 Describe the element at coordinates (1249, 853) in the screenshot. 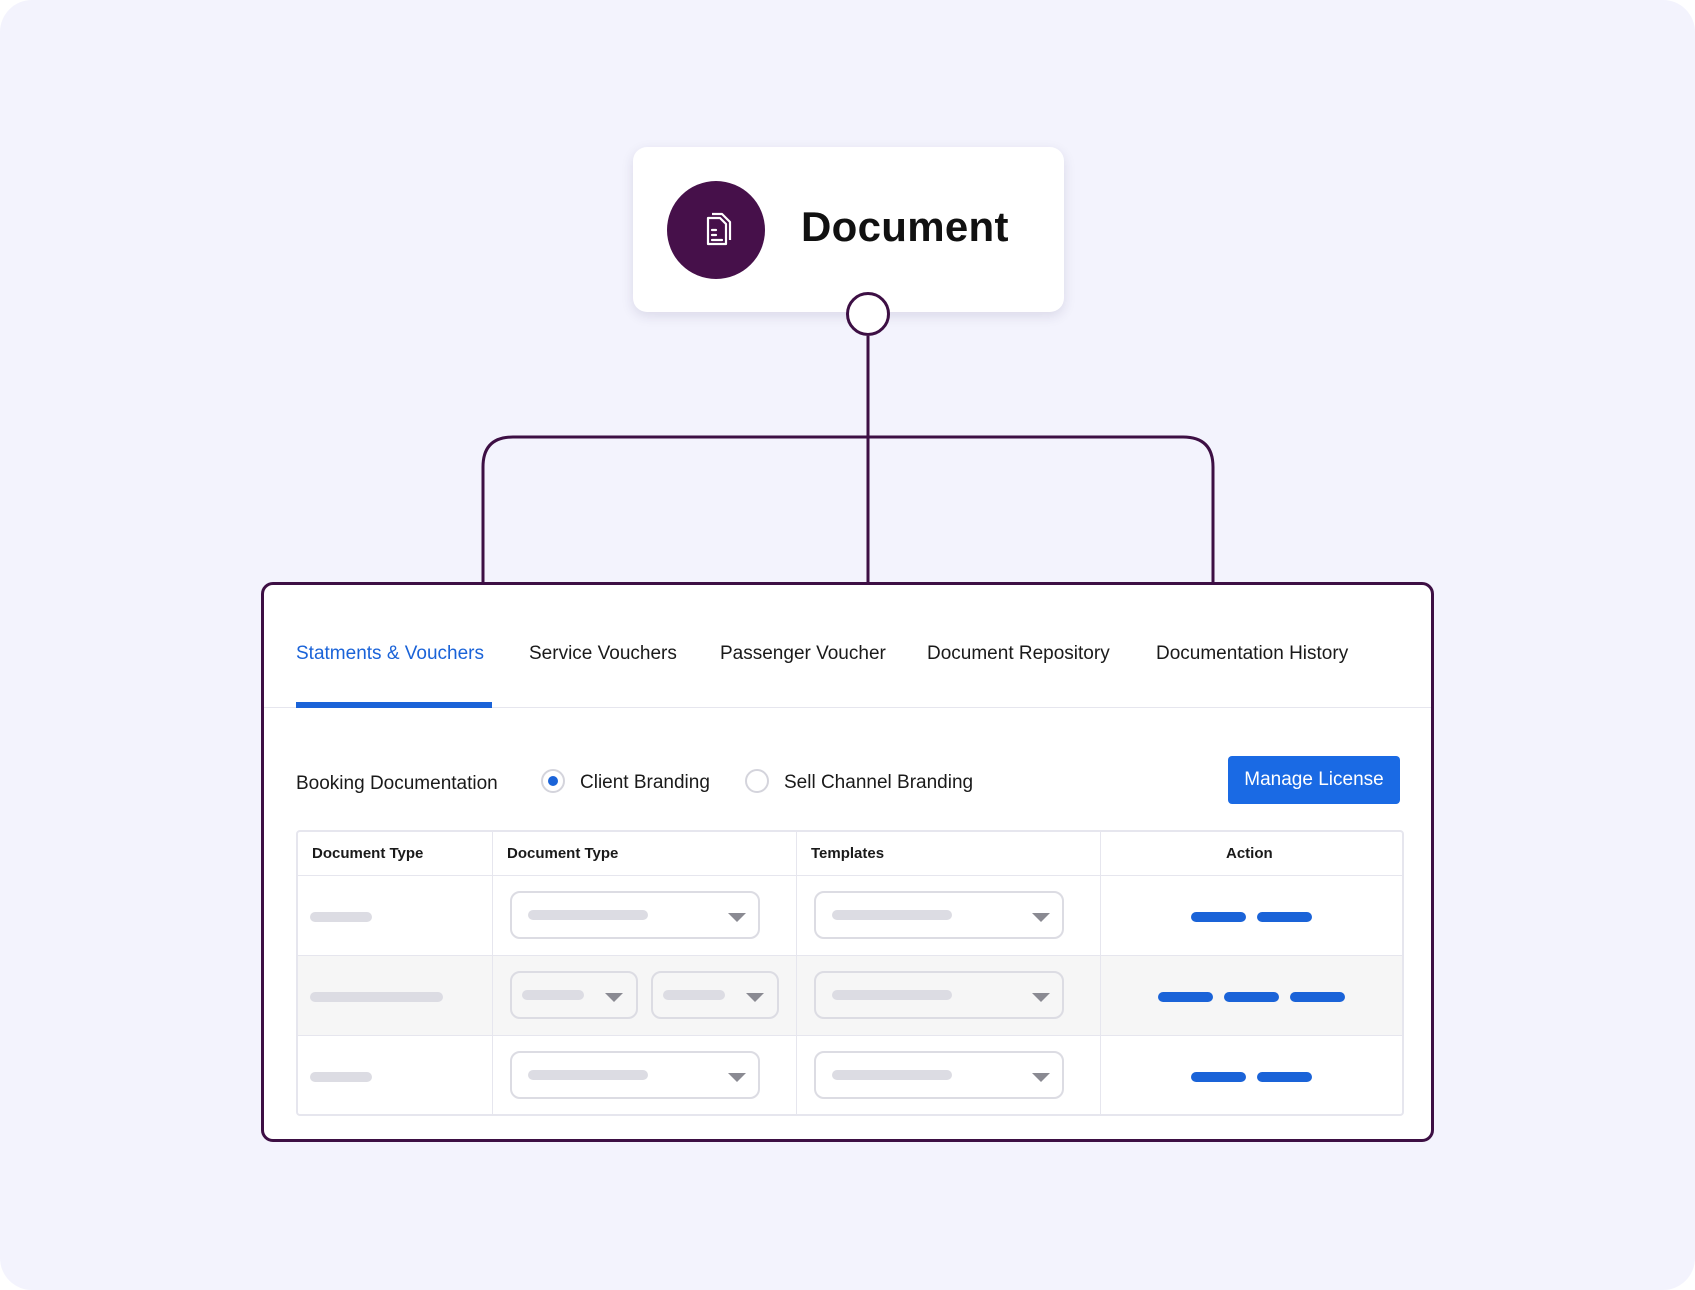

I see `column-header-action: Action` at that location.